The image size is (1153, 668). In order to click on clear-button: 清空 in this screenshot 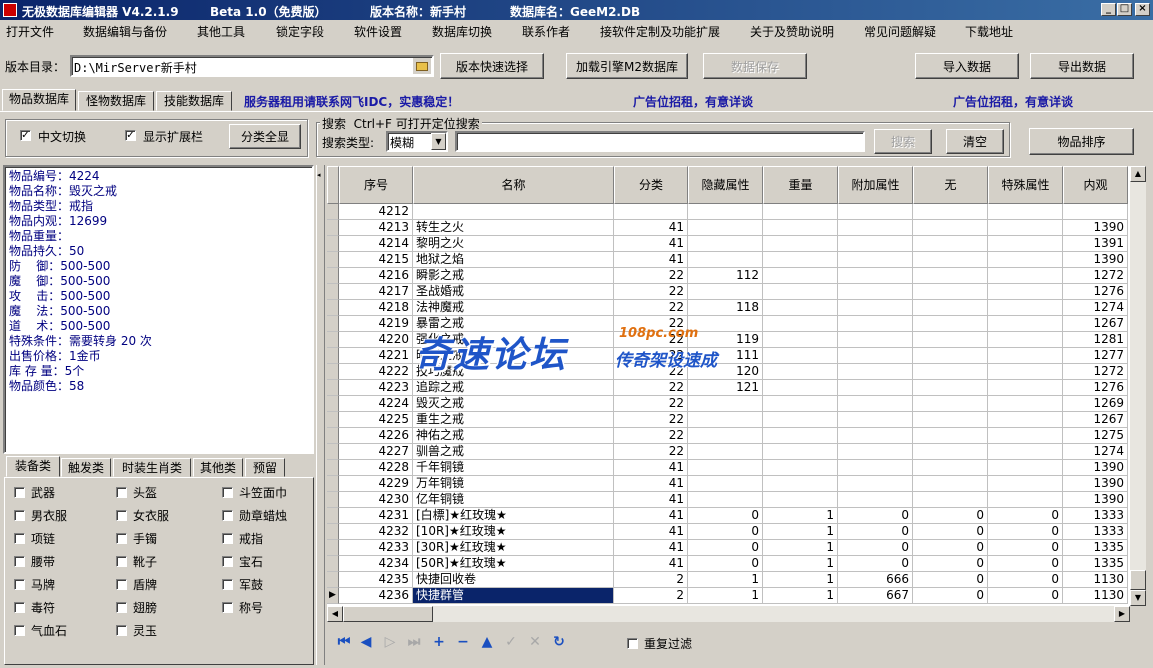, I will do `click(975, 141)`.